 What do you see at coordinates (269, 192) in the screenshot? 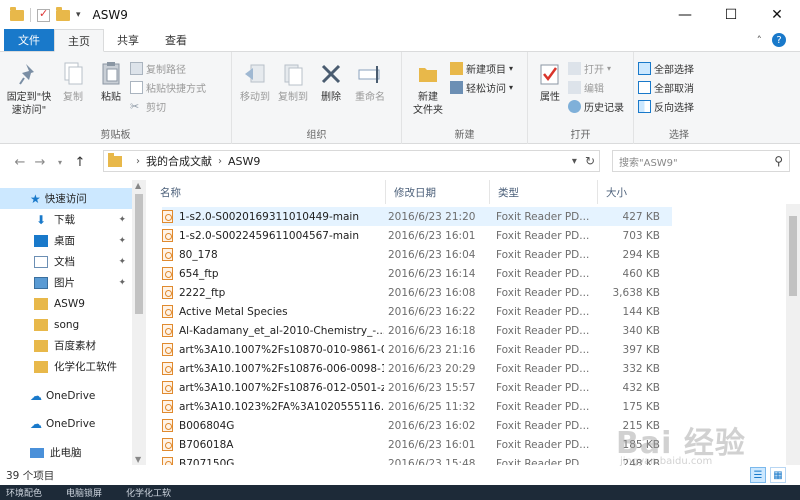
I see `column-name: ^ 名称` at bounding box center [269, 192].